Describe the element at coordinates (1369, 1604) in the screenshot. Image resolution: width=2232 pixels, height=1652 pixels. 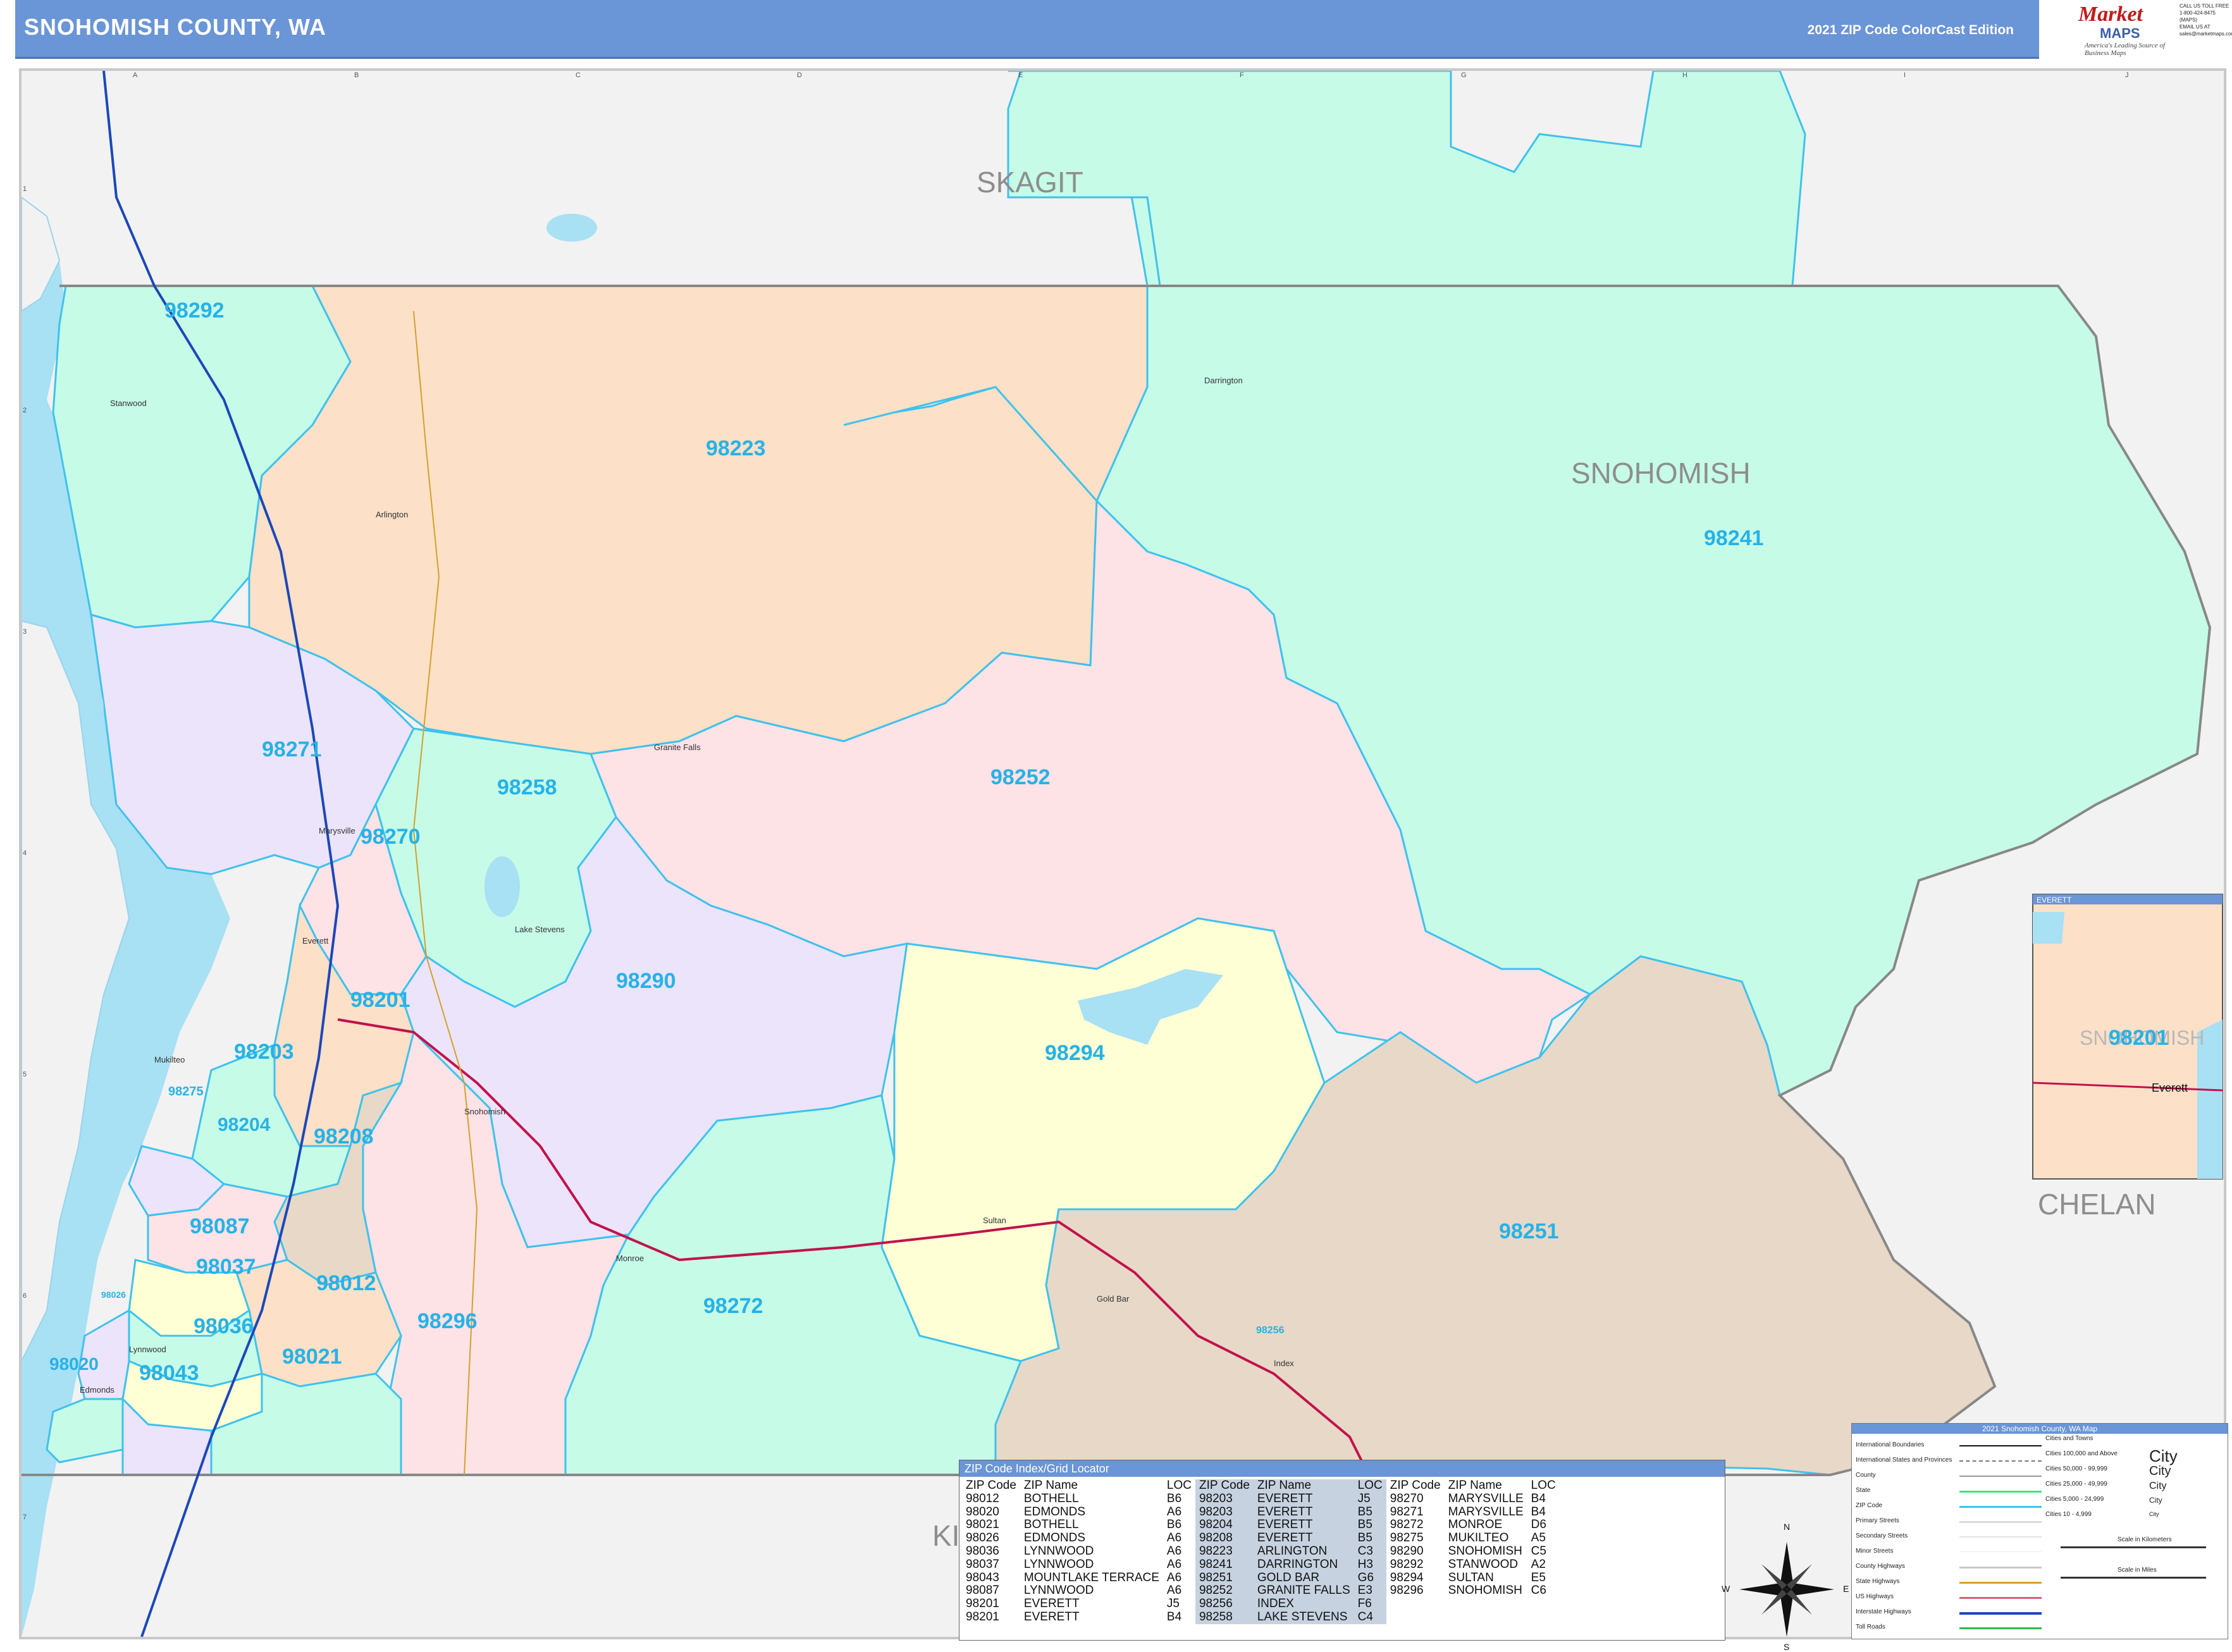
I see `zip-loc-cell: F6` at that location.